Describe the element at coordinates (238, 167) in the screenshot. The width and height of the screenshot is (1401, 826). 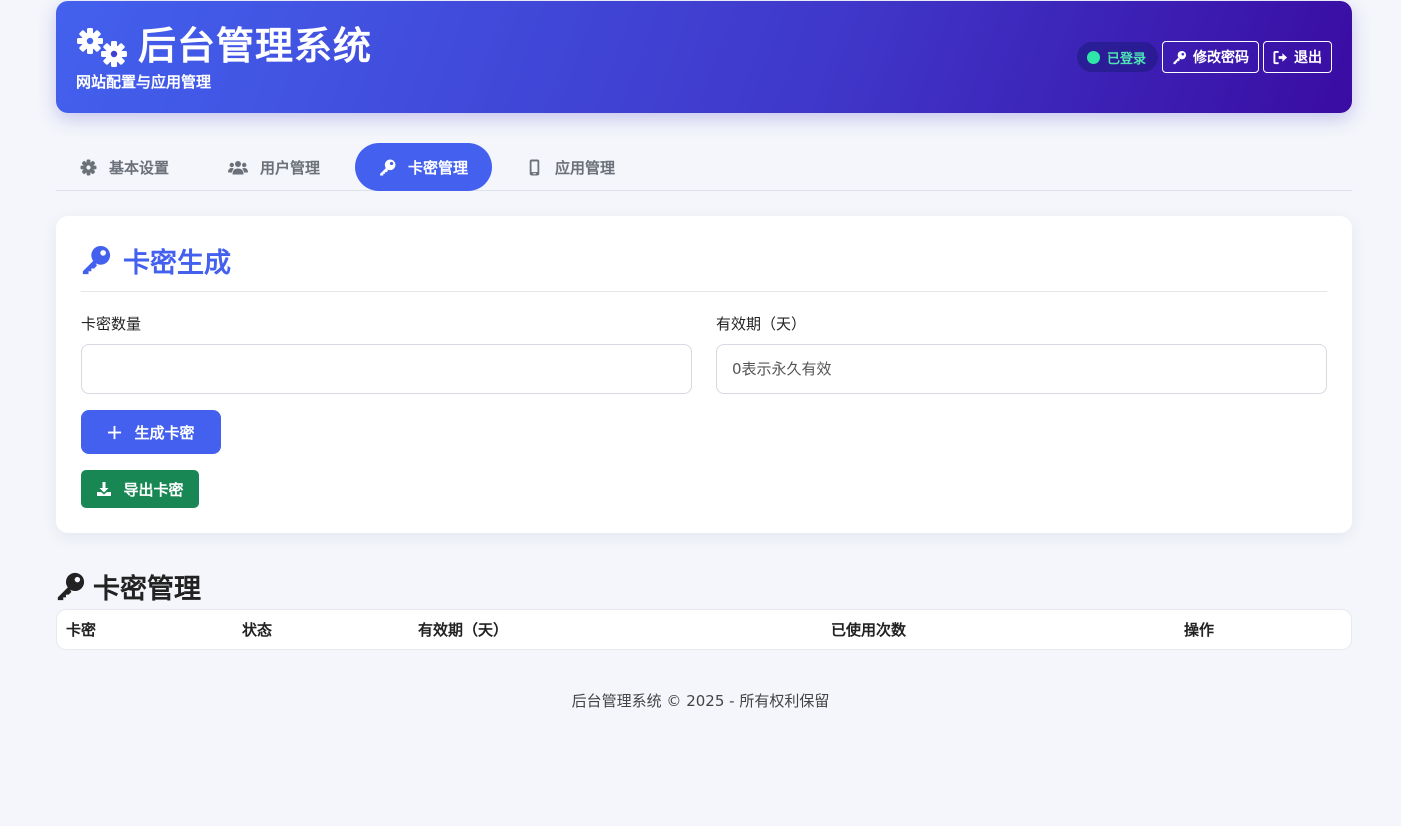
I see `users-icon` at that location.